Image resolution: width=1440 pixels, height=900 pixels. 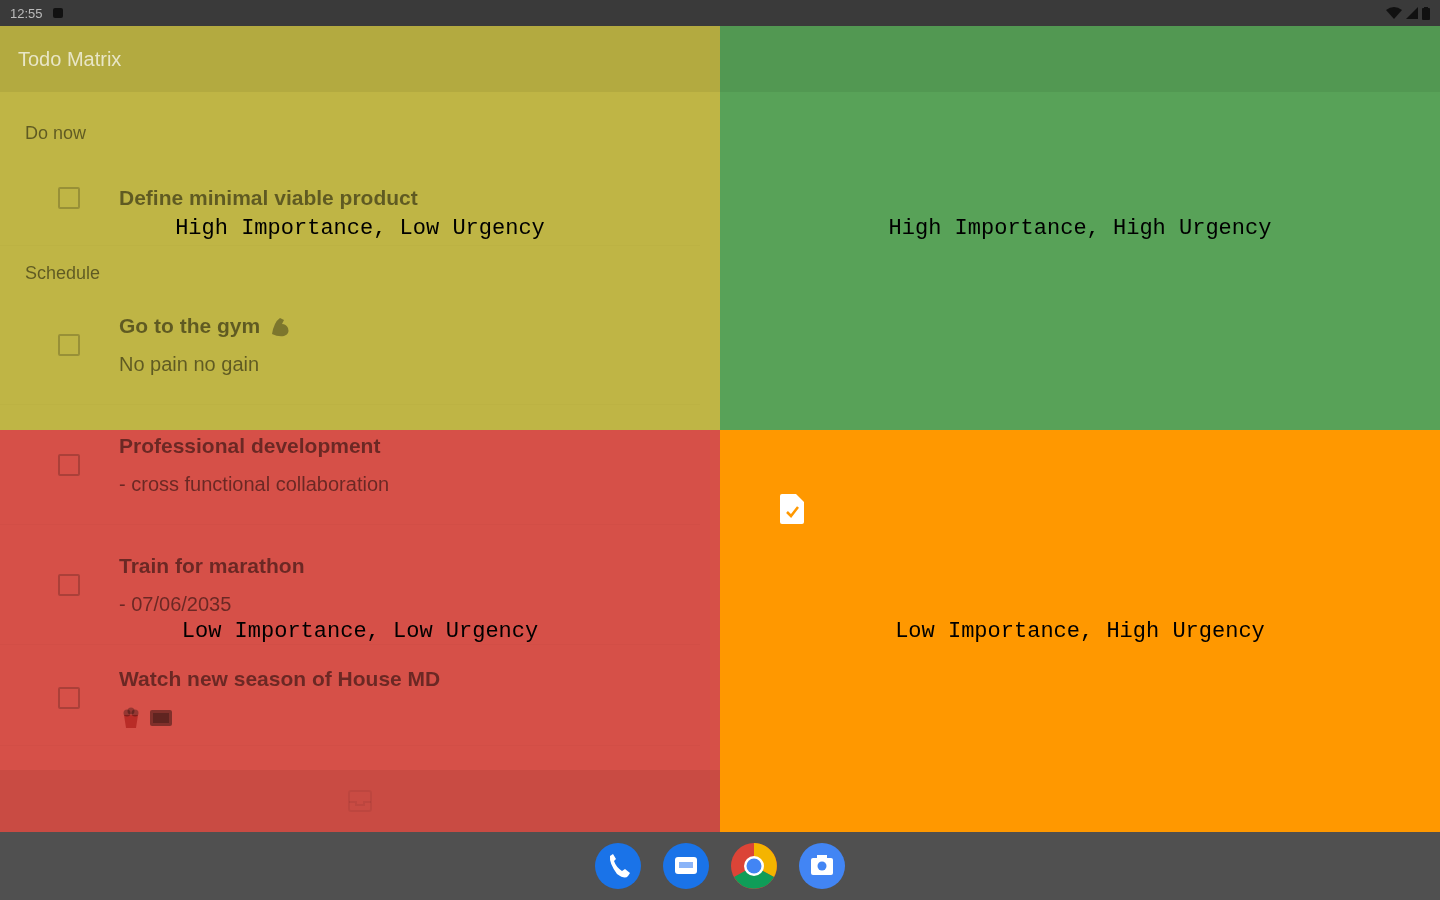 What do you see at coordinates (190, 325) in the screenshot?
I see `task-title: Go to the gym` at bounding box center [190, 325].